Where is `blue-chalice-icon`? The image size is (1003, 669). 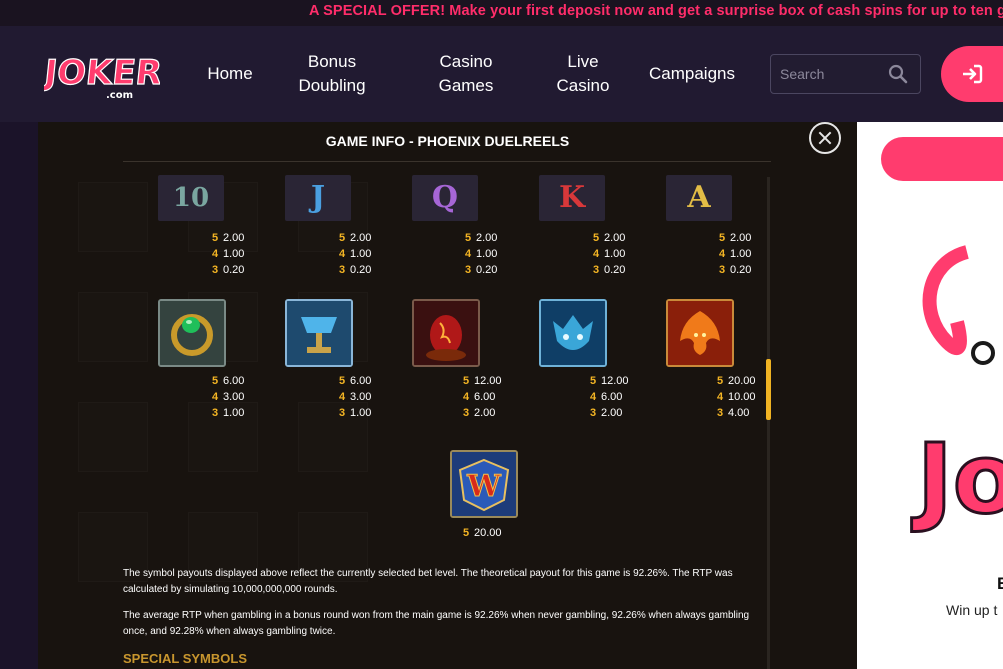
blue-chalice-icon is located at coordinates (319, 333).